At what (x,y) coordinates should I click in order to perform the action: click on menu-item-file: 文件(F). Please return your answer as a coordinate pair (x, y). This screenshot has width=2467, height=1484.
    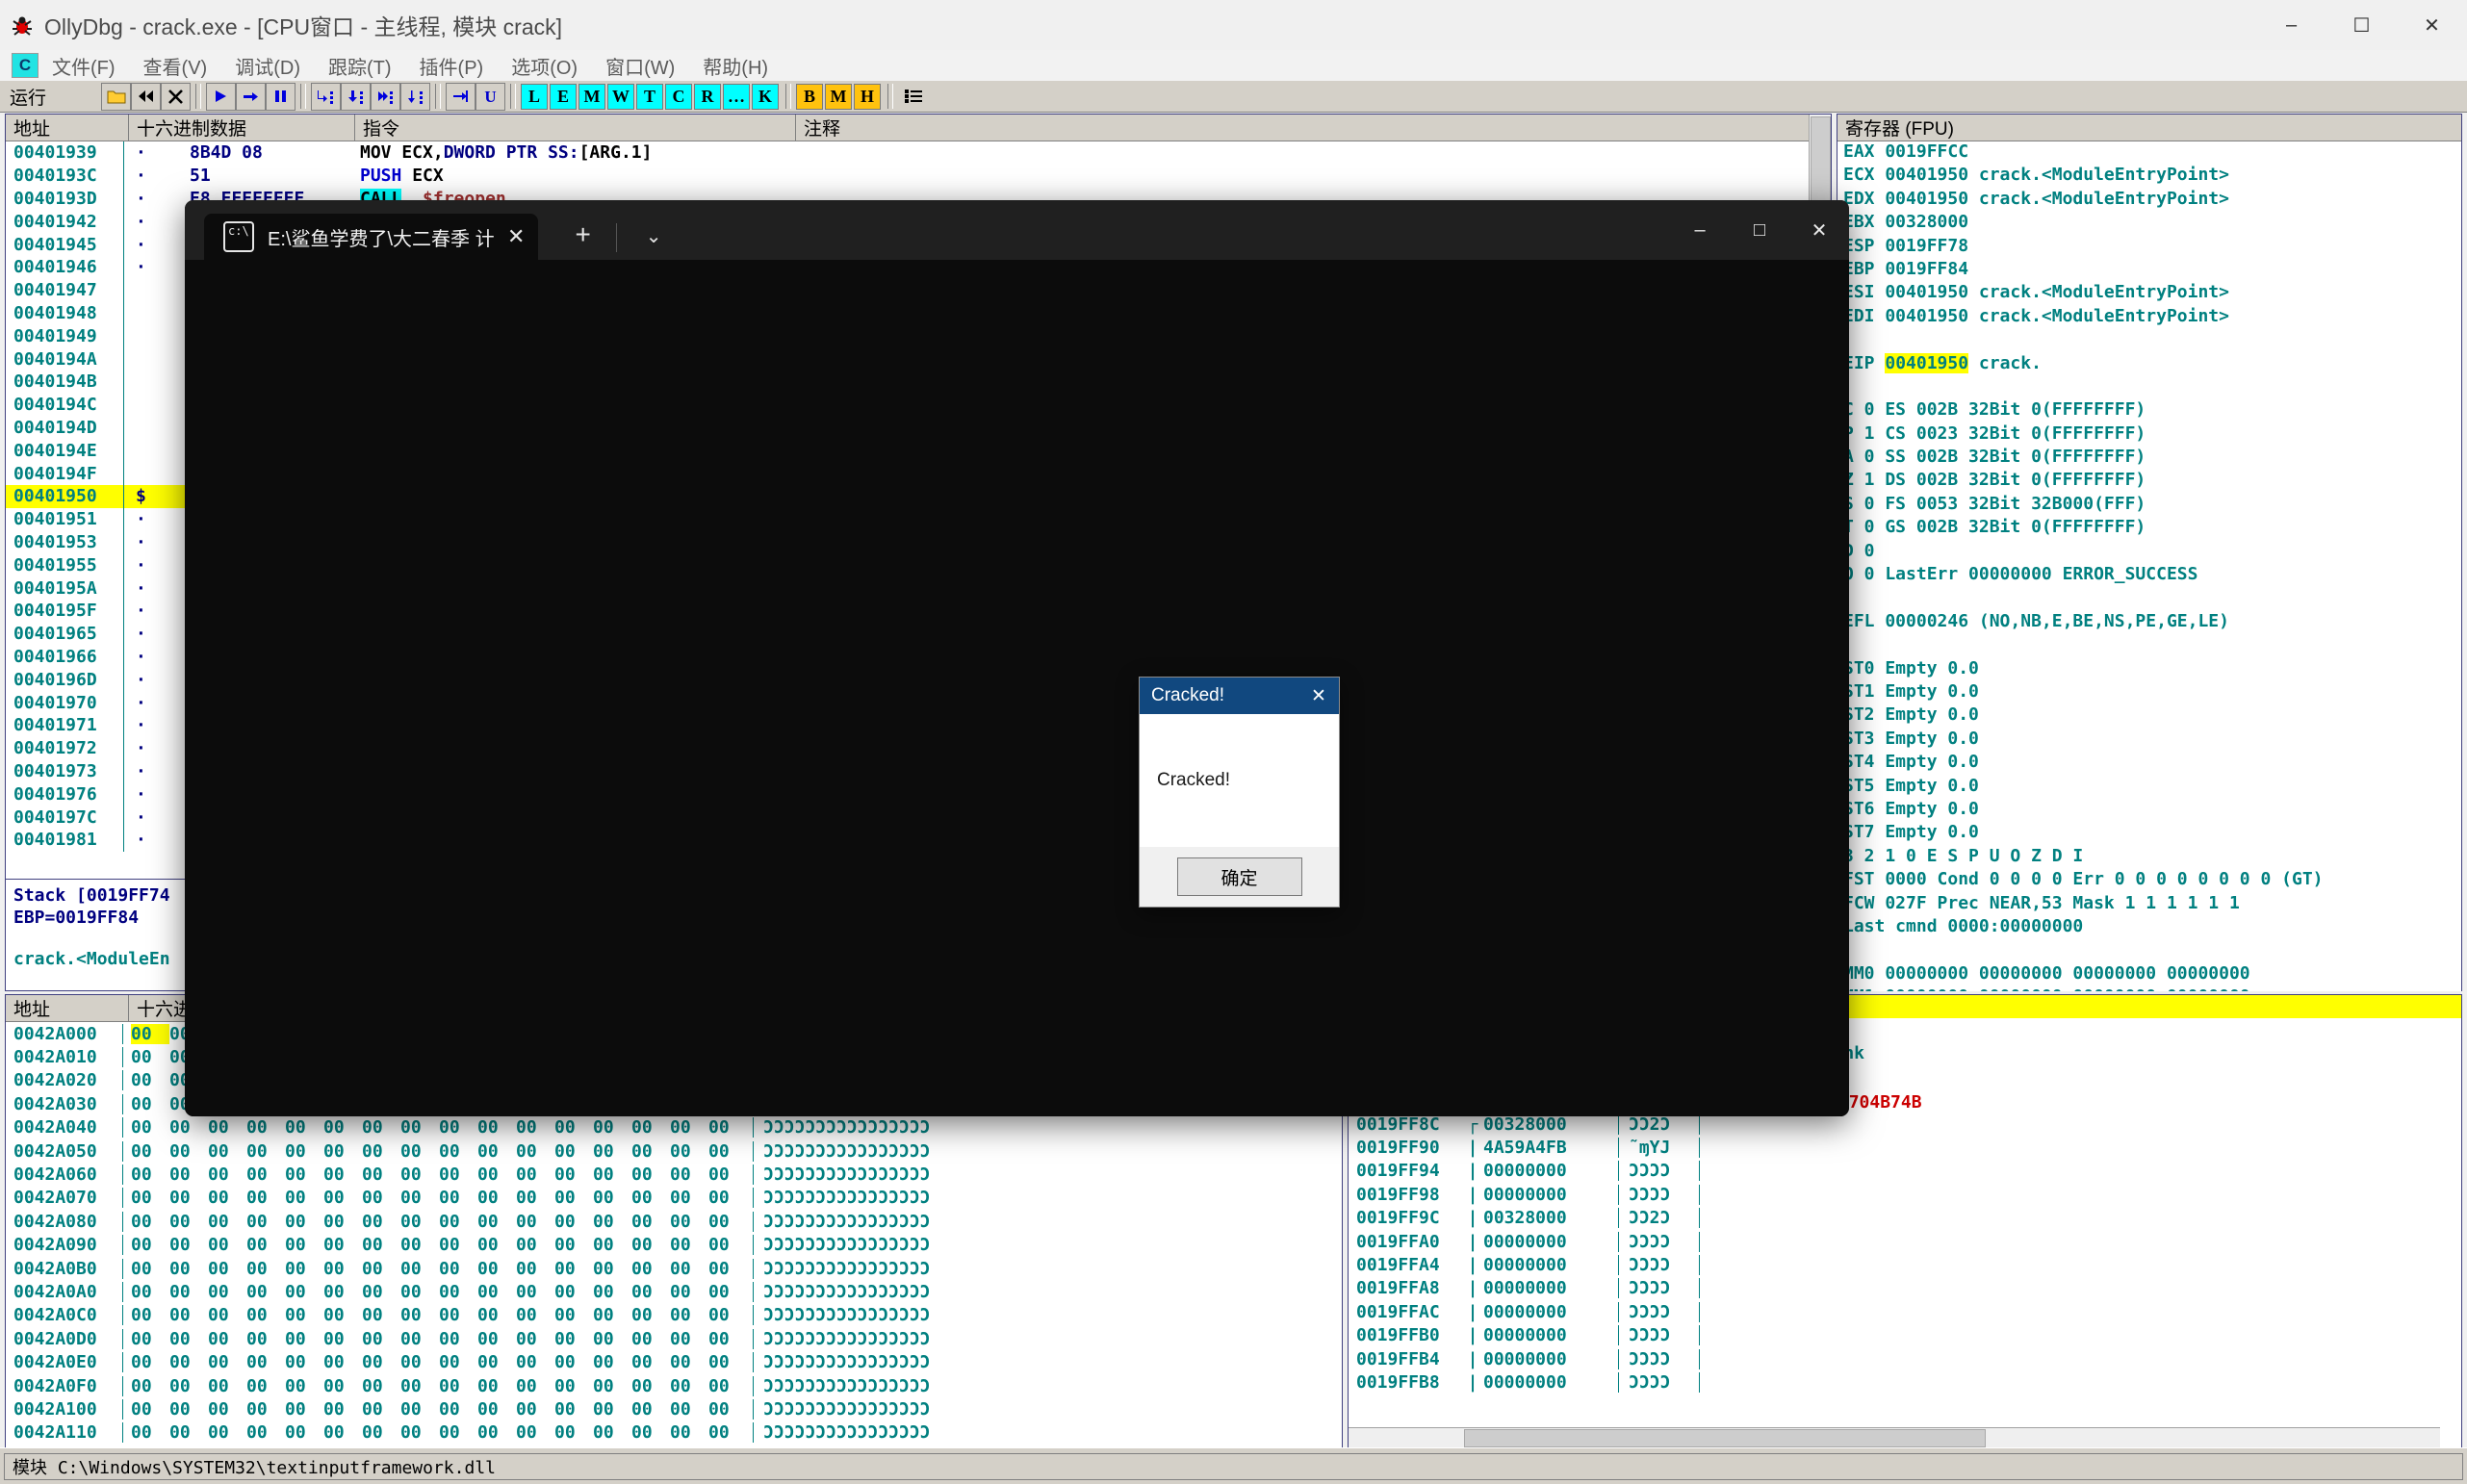
    Looking at the image, I should click on (84, 66).